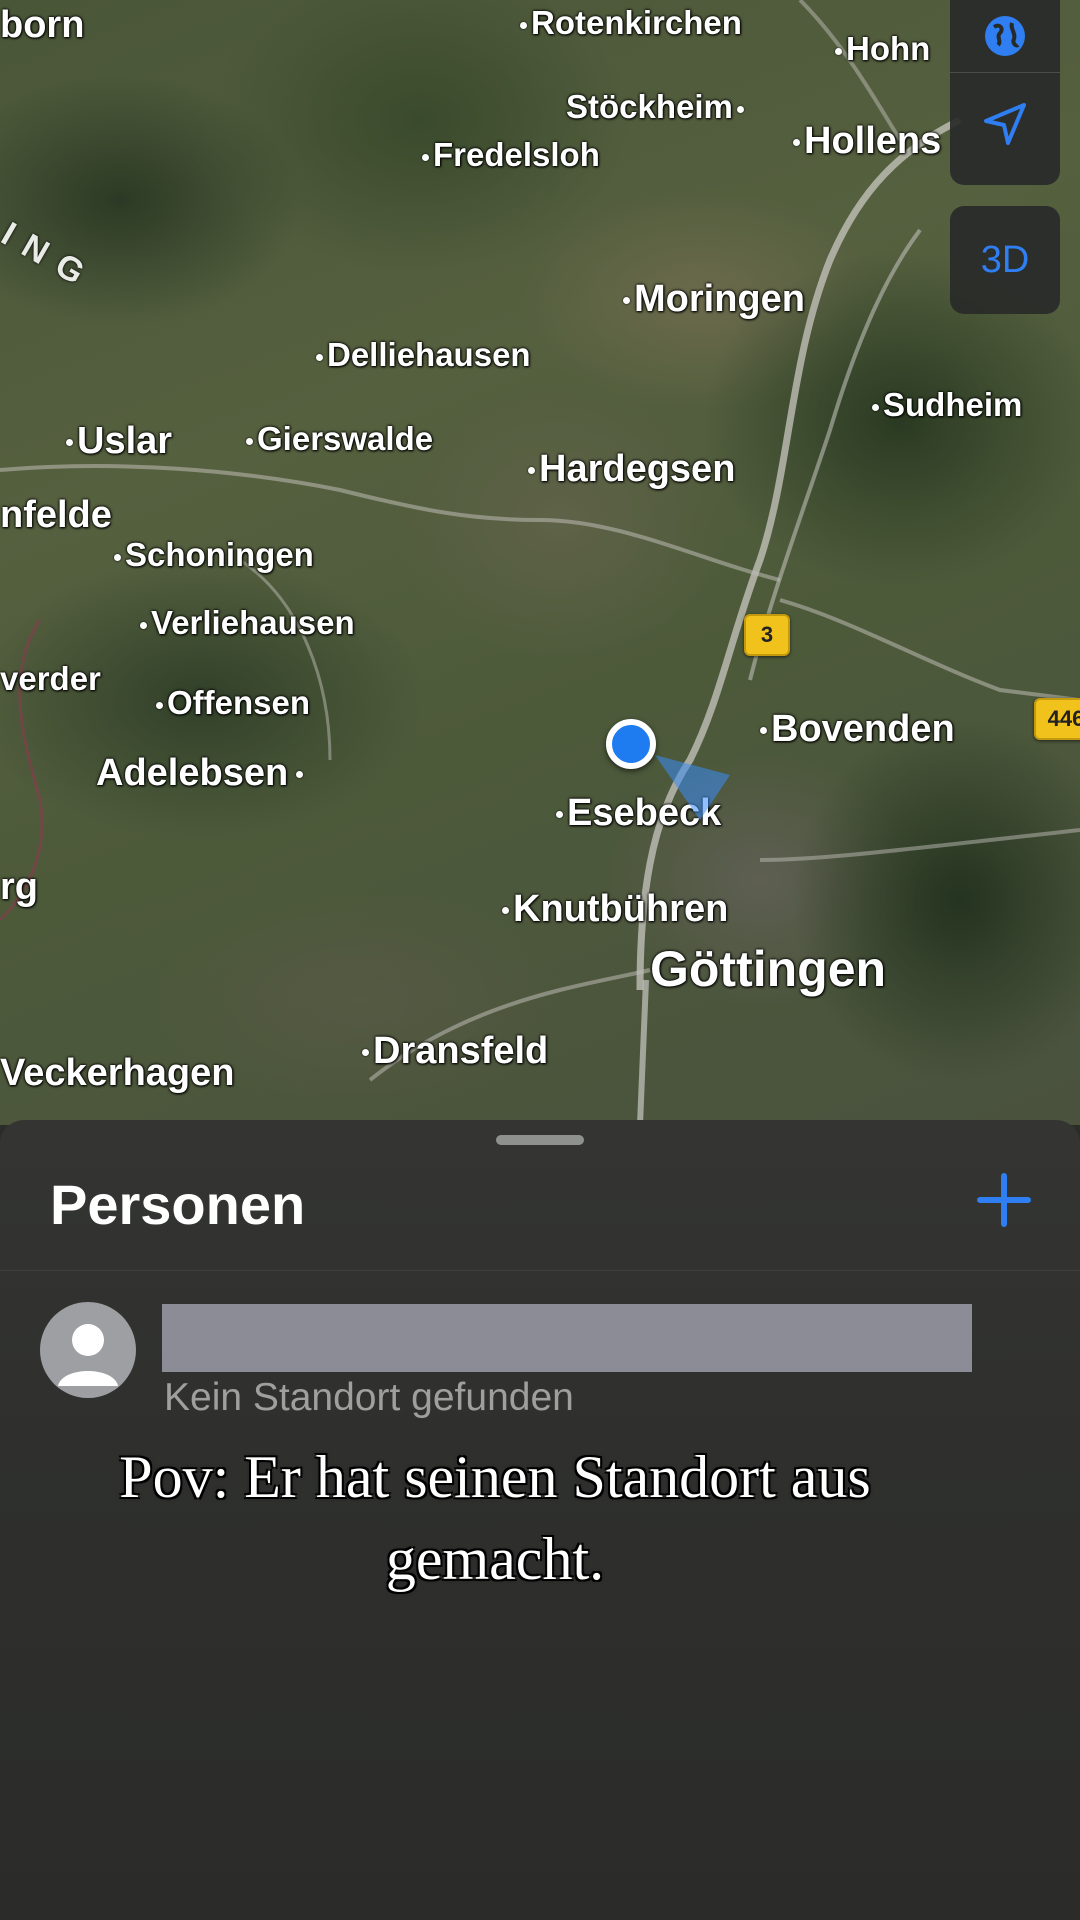 This screenshot has width=1080, height=1920. I want to click on place-bovenden: Bovenden, so click(857, 729).